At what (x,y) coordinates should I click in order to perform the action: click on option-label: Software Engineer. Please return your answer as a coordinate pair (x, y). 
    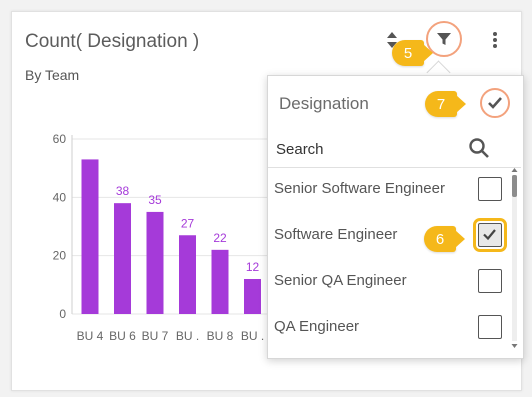
    Looking at the image, I should click on (336, 234).